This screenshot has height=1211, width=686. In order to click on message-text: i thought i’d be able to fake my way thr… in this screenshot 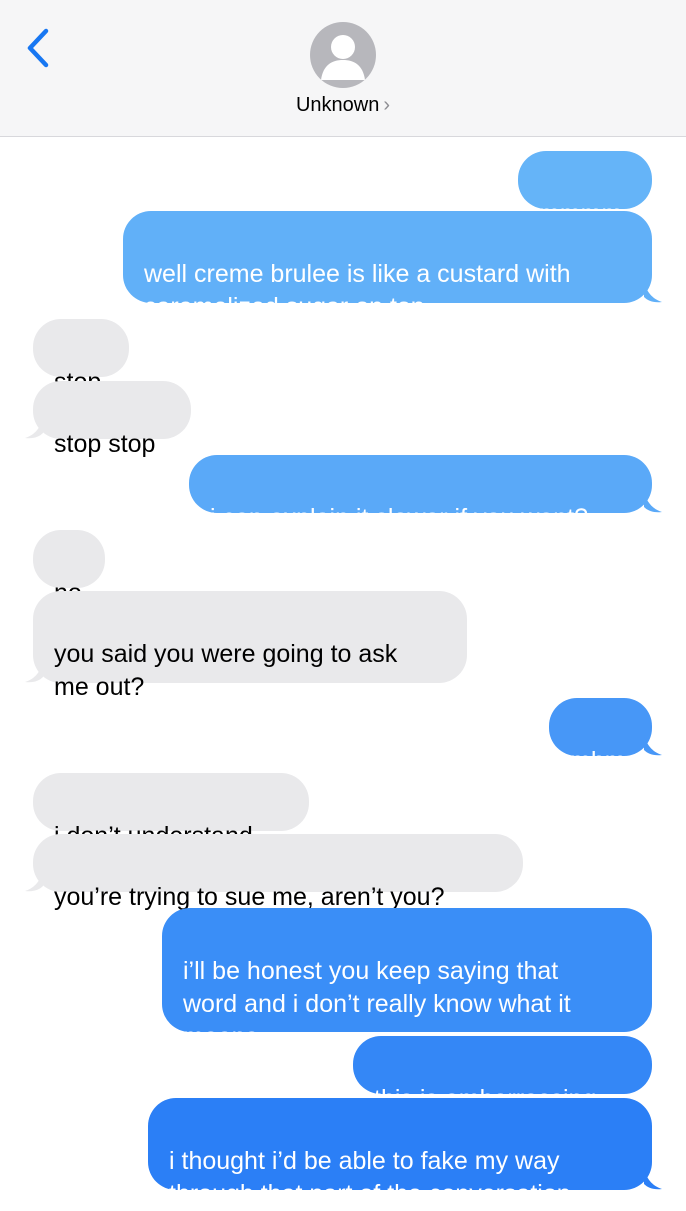, I will do `click(370, 1177)`.